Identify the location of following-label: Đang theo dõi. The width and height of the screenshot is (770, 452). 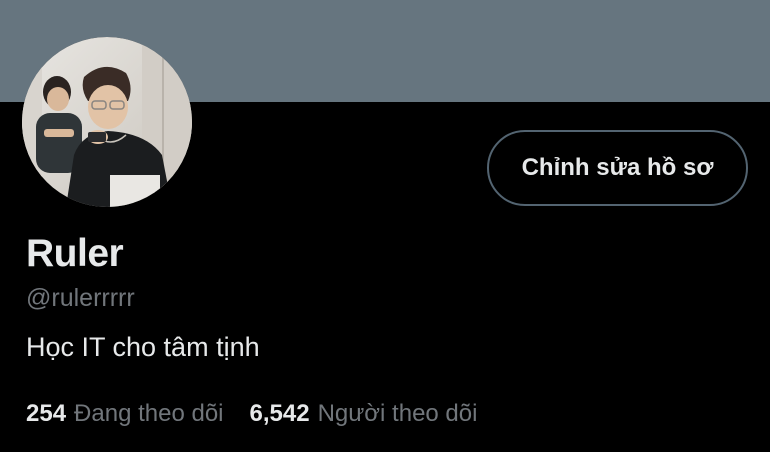
(149, 413).